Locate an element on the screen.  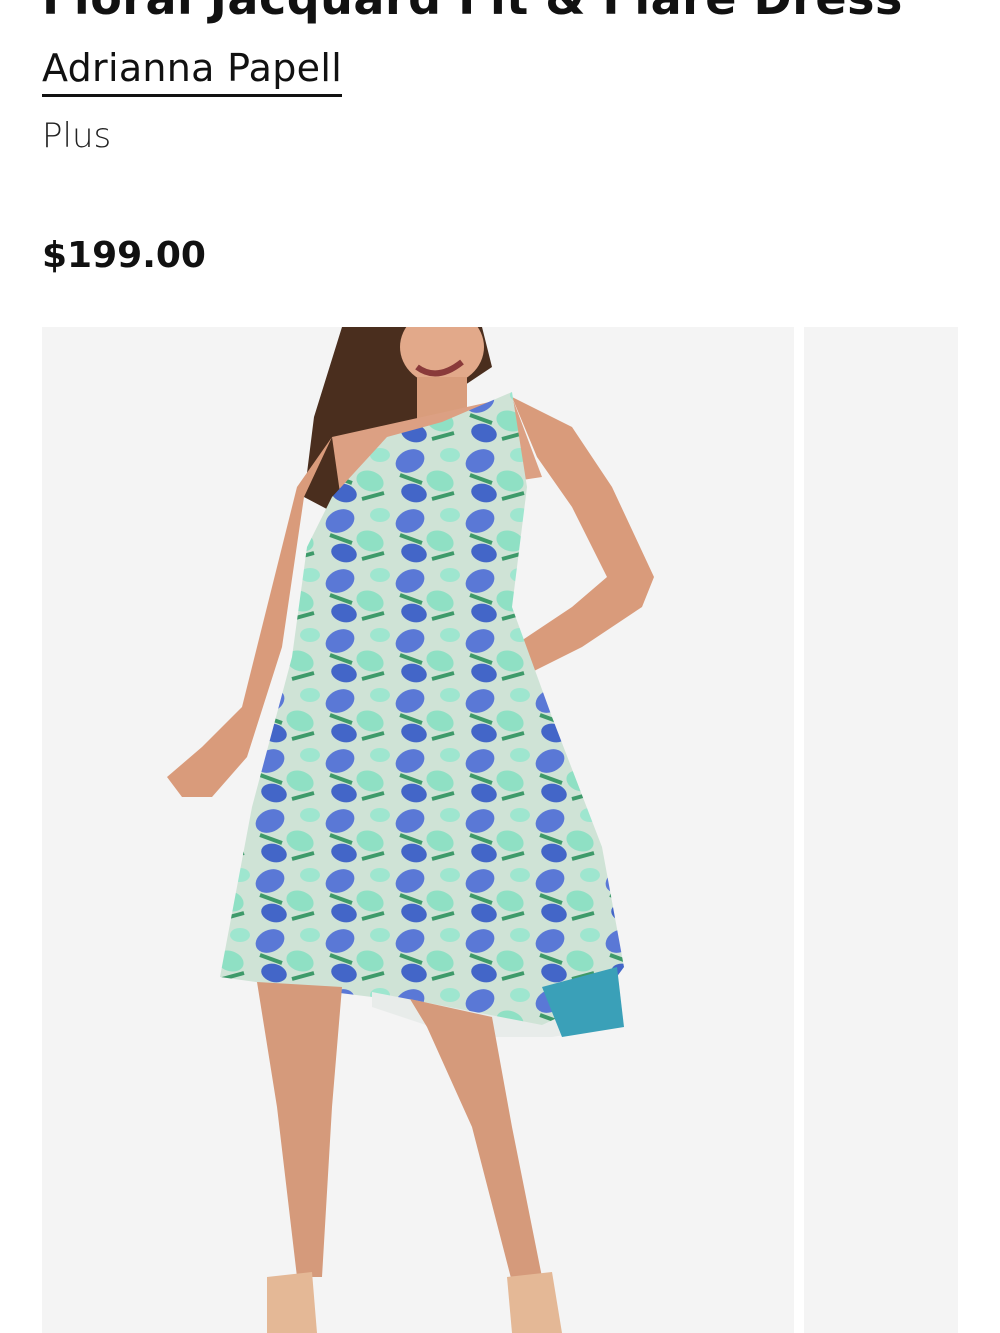
product-title-container: Floral Jacquard Fit & Flare Dress is located at coordinates (521, 13).